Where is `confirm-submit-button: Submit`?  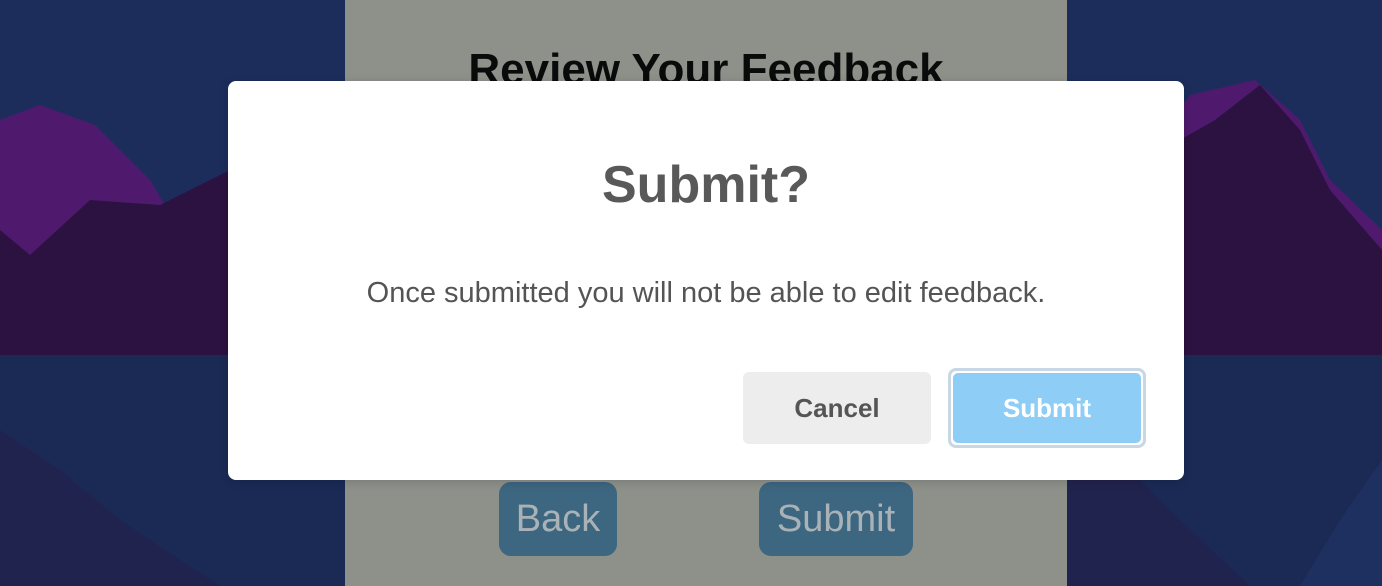
confirm-submit-button: Submit is located at coordinates (1047, 408).